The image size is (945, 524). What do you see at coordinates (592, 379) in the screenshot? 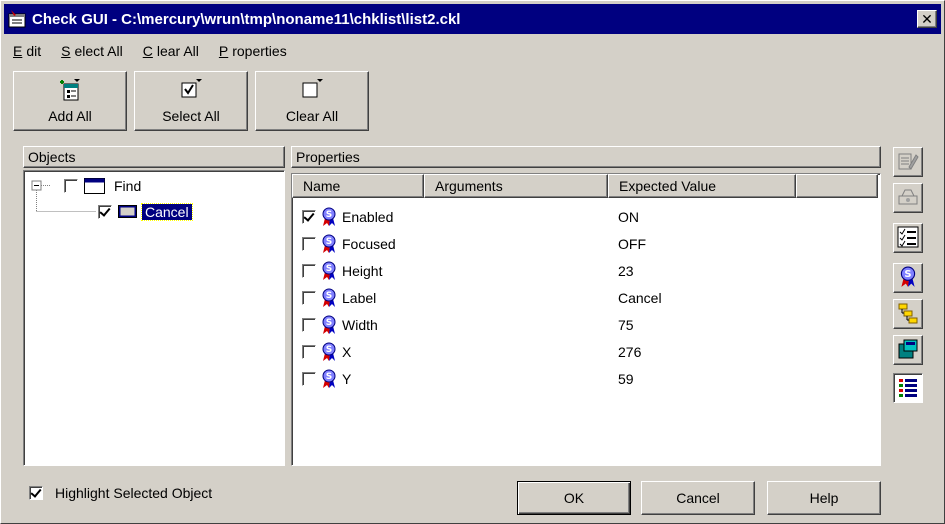
I see `property-row: S Y 59` at bounding box center [592, 379].